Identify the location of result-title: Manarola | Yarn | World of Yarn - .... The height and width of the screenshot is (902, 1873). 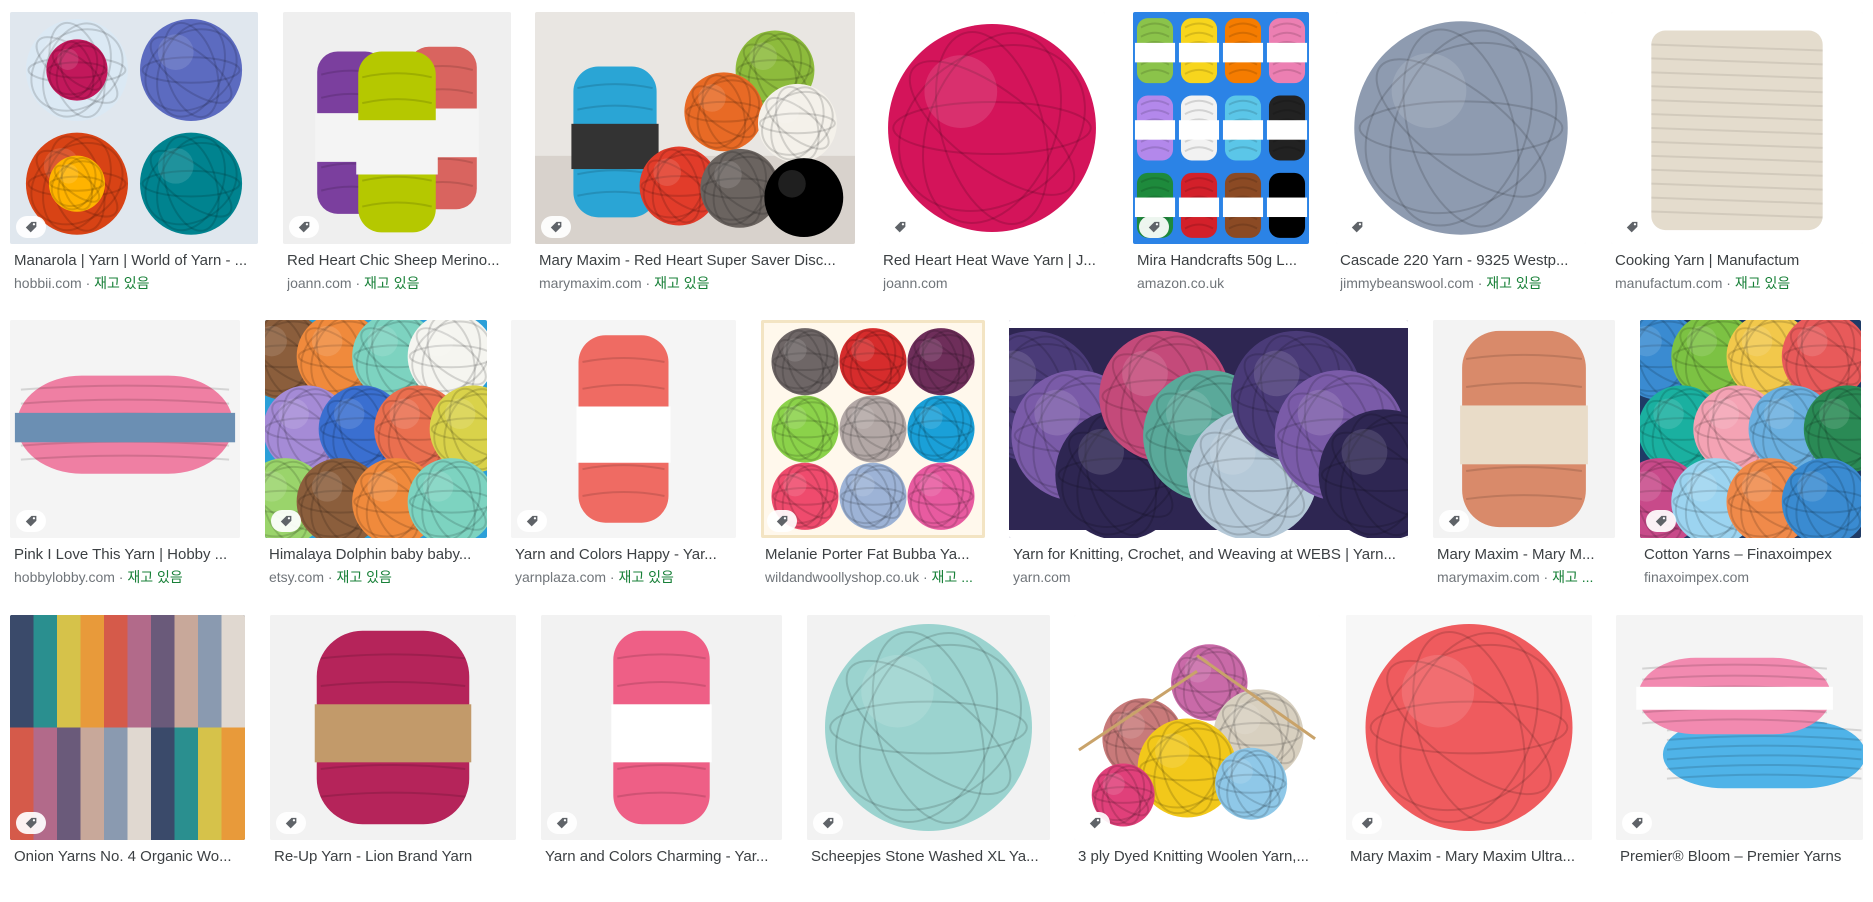
(136, 261).